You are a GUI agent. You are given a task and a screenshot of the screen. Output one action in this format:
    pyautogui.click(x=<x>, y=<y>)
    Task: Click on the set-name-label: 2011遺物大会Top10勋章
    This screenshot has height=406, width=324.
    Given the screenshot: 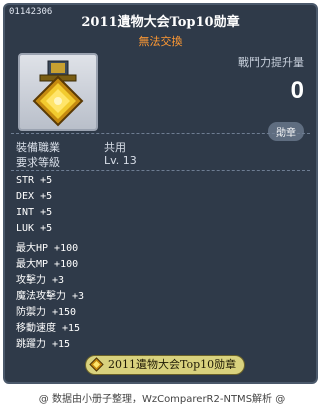 What is the action you would take?
    pyautogui.click(x=172, y=364)
    